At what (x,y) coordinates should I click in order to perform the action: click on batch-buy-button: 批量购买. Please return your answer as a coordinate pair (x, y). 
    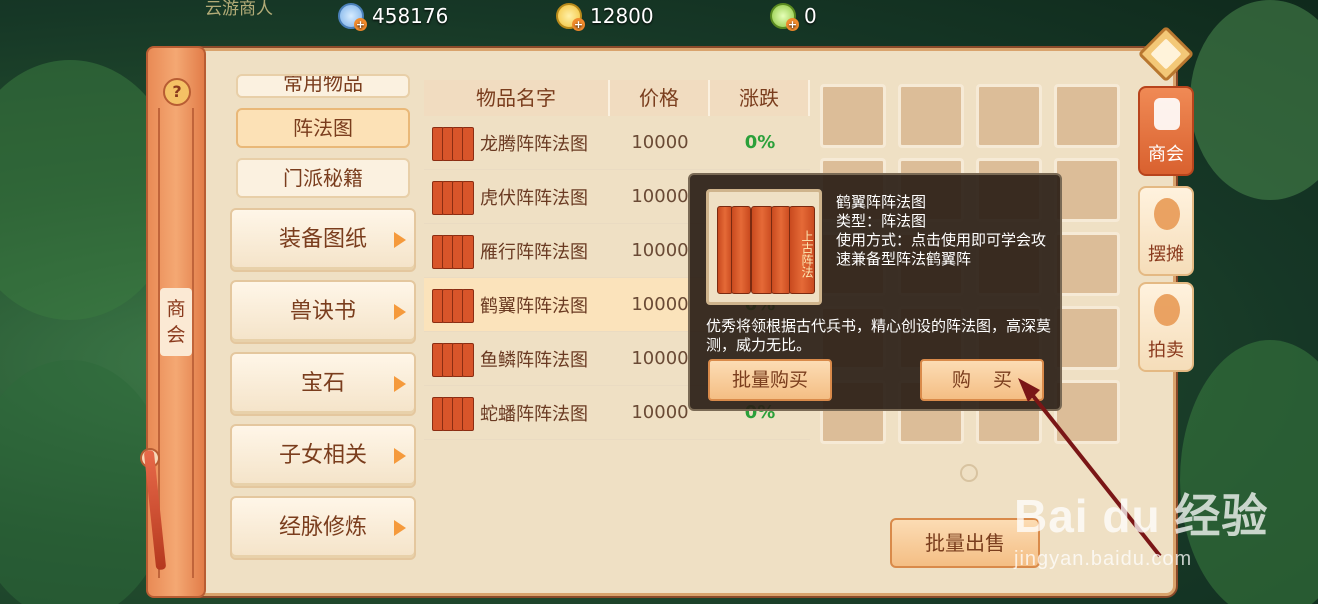
    Looking at the image, I should click on (770, 380).